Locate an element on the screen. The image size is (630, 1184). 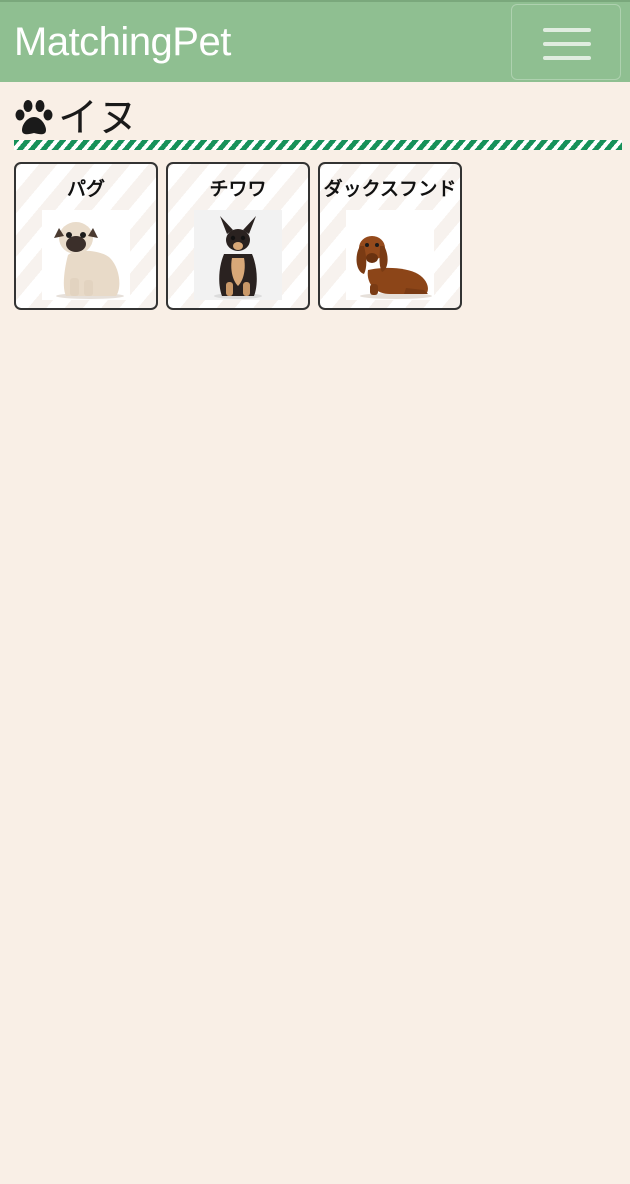
menu-toggle-button is located at coordinates (566, 42).